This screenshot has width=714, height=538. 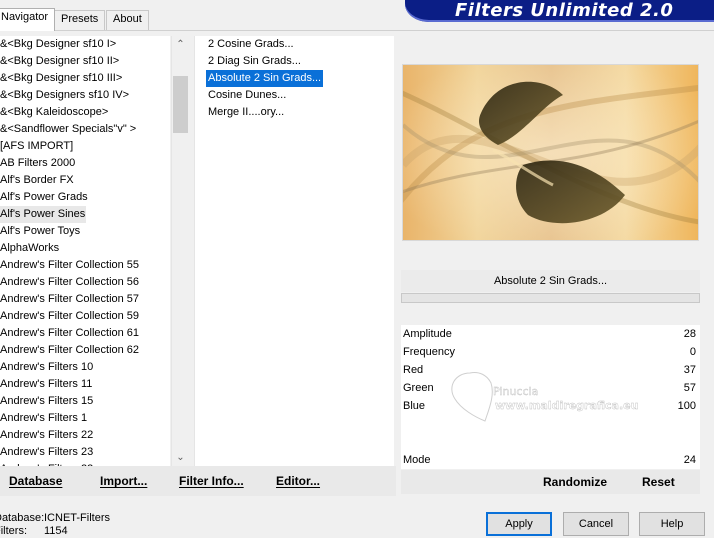 I want to click on category-item: &<Bkg Kaleidoscope>, so click(x=85, y=112).